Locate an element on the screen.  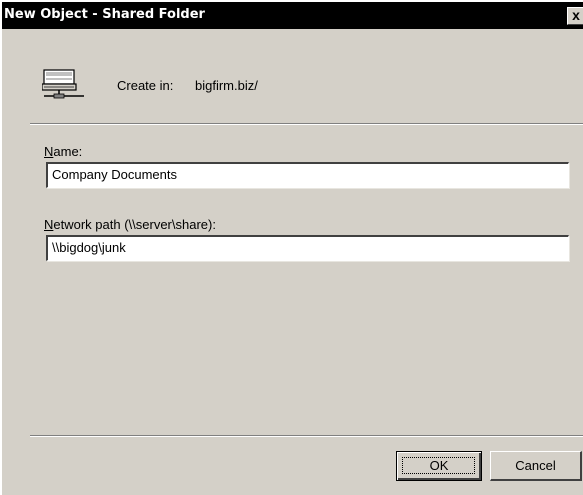
separator-bottom is located at coordinates (306, 436).